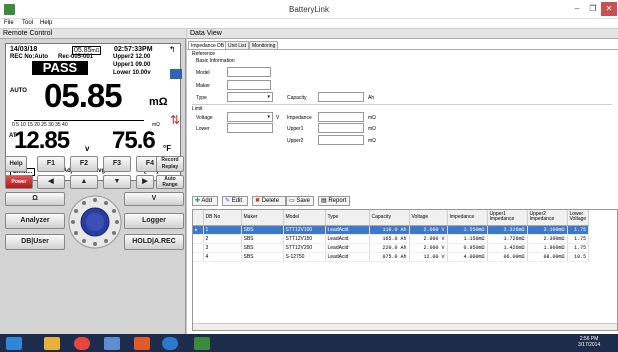 The image size is (618, 352). What do you see at coordinates (371, 98) in the screenshot?
I see `capacity-unit: Ah` at bounding box center [371, 98].